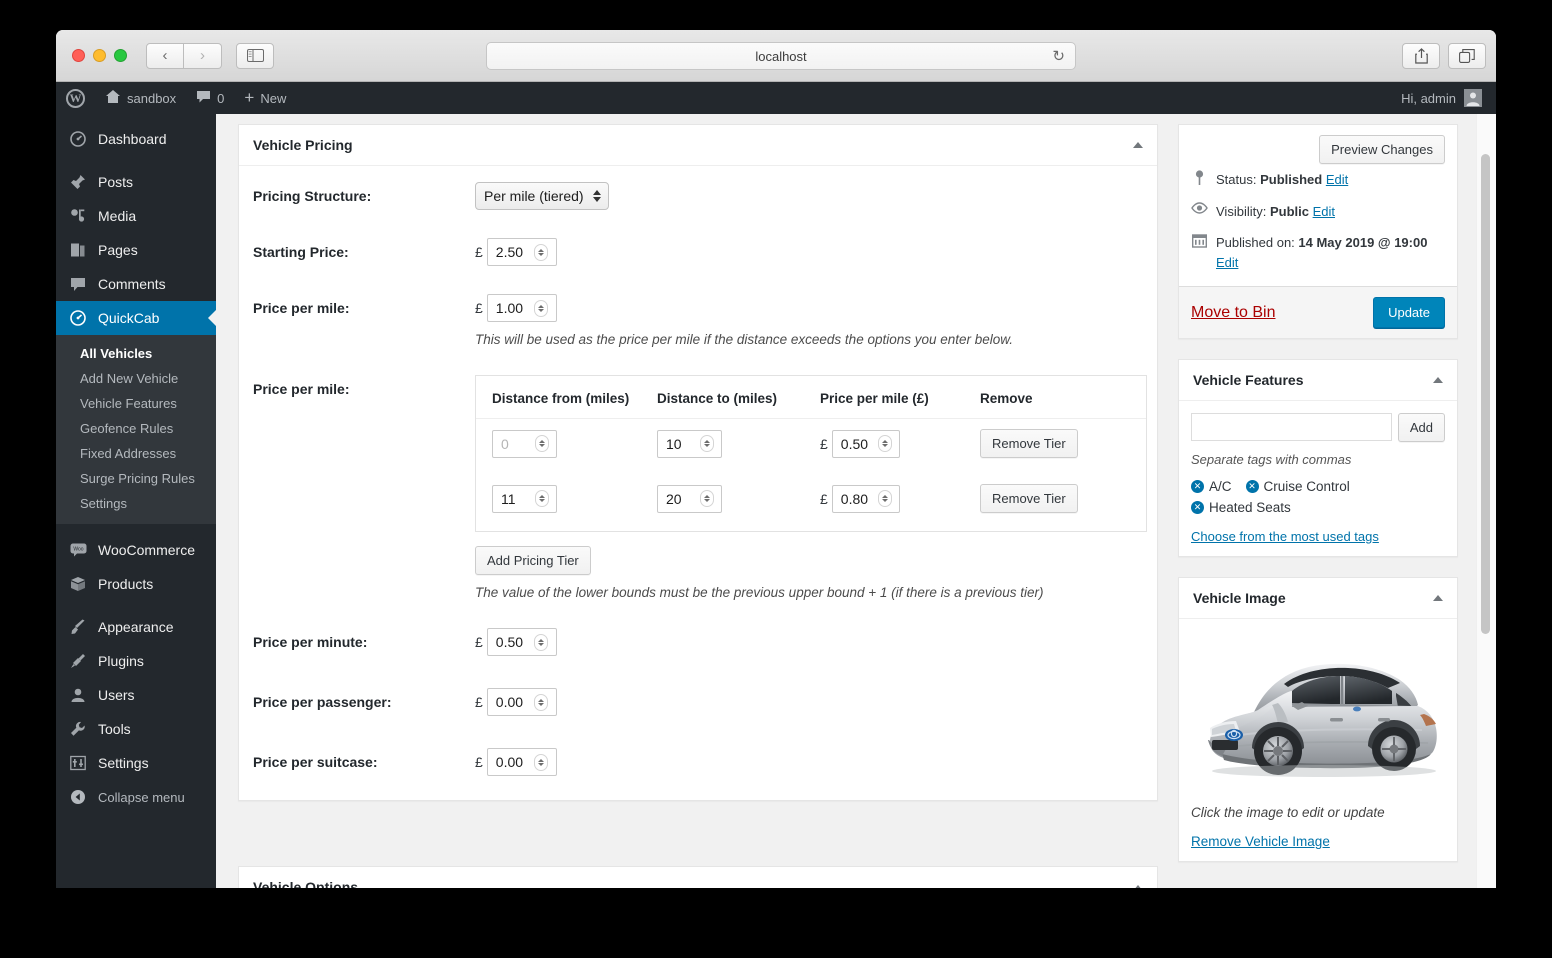 Image resolution: width=1552 pixels, height=958 pixels. What do you see at coordinates (78, 695) in the screenshot?
I see `user-icon` at bounding box center [78, 695].